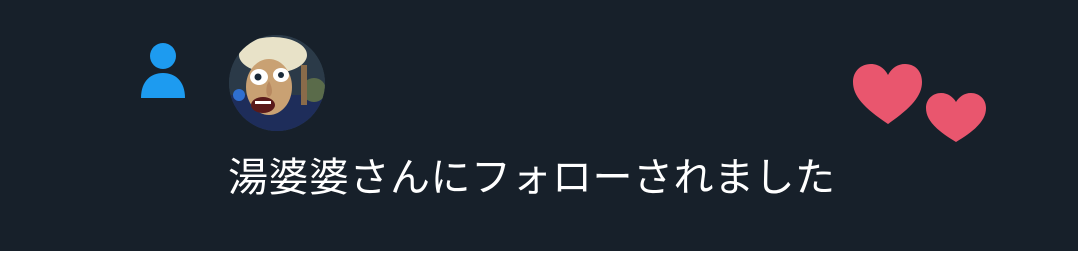  I want to click on avatar, so click(277, 83).